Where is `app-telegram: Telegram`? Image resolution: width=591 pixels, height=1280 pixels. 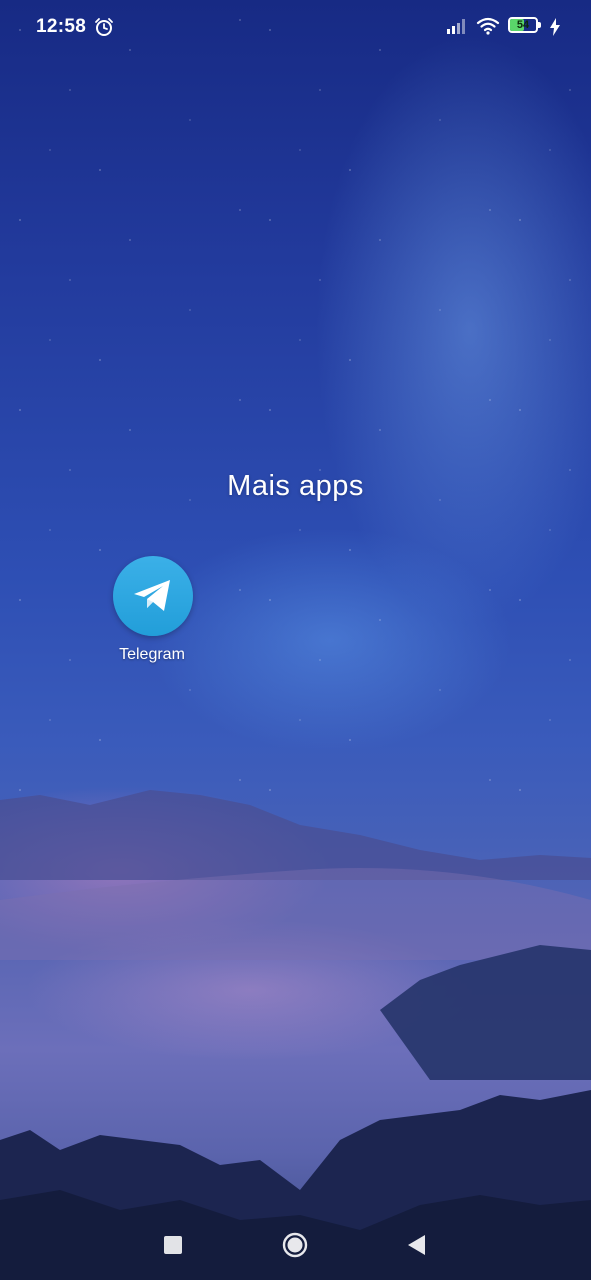
app-telegram: Telegram is located at coordinates (152, 616).